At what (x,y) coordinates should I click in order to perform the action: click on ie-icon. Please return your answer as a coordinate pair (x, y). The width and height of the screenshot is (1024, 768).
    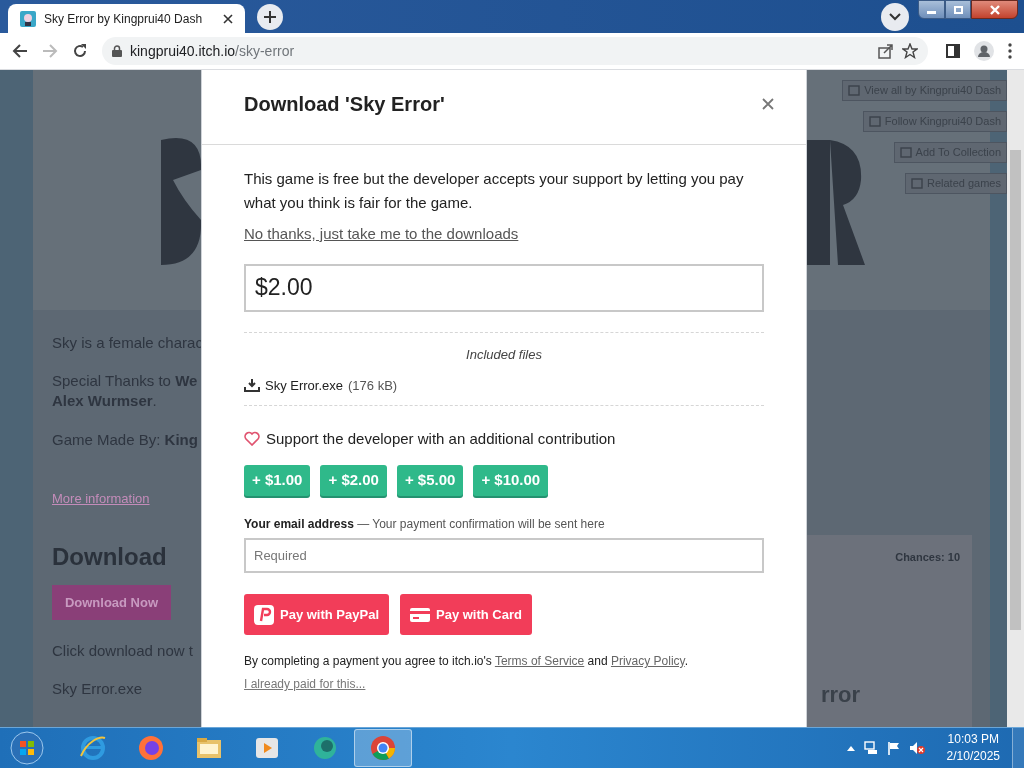
    Looking at the image, I should click on (93, 748).